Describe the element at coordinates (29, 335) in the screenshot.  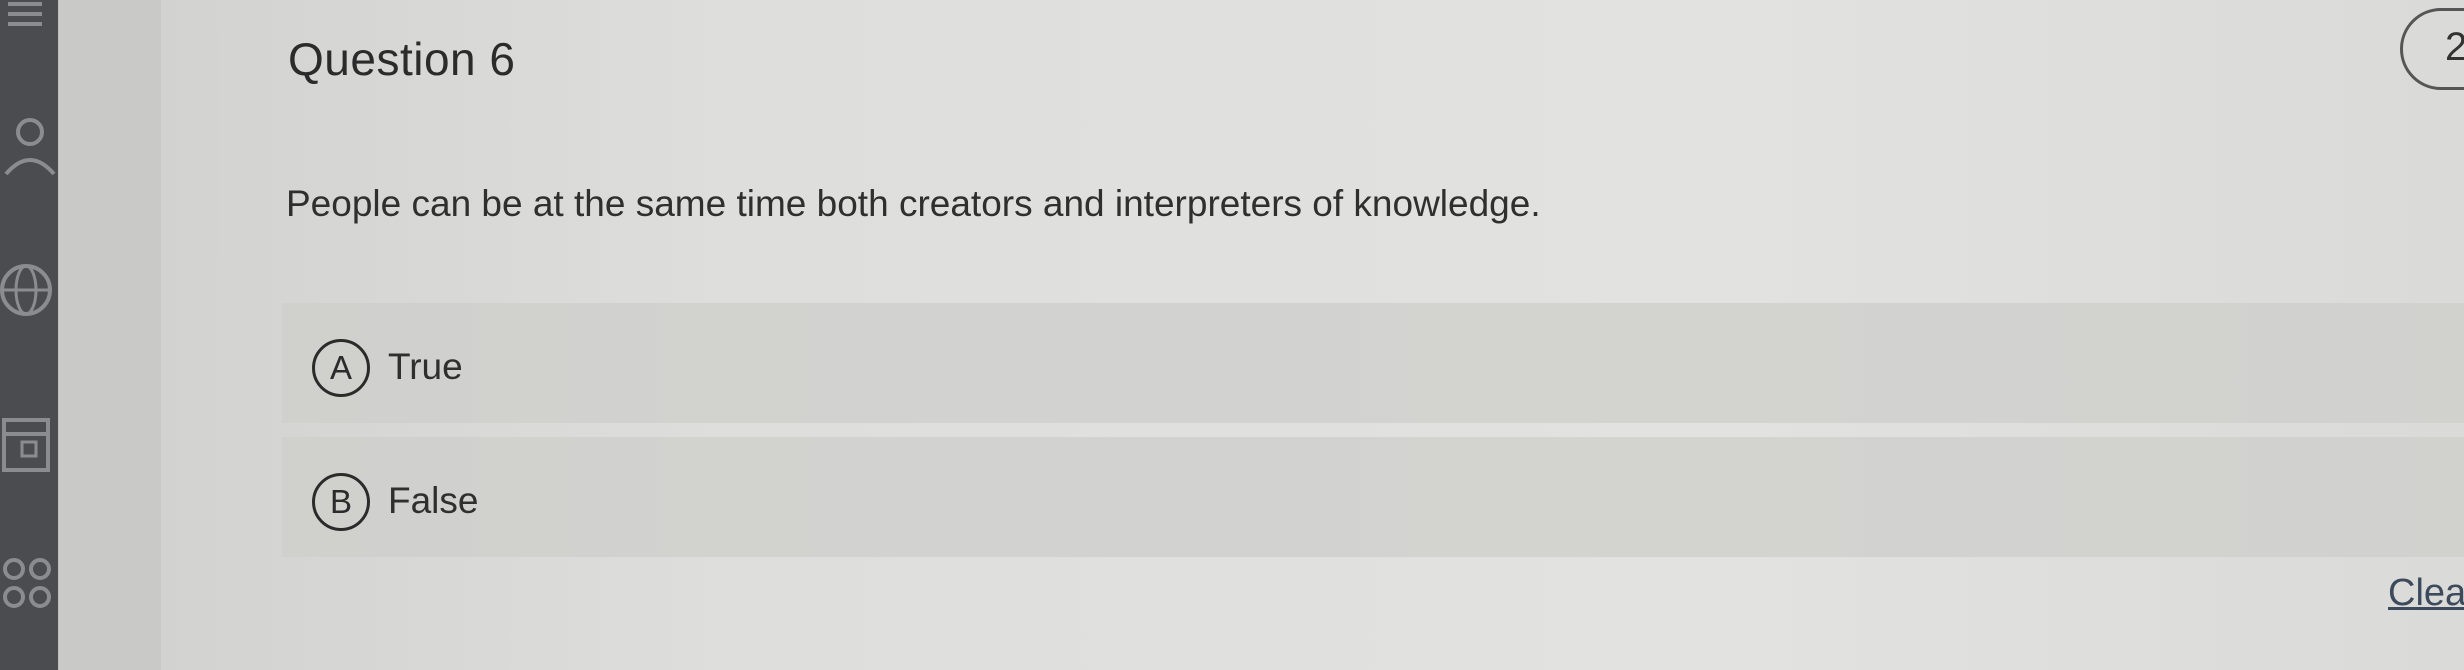
I see `sidebar` at that location.